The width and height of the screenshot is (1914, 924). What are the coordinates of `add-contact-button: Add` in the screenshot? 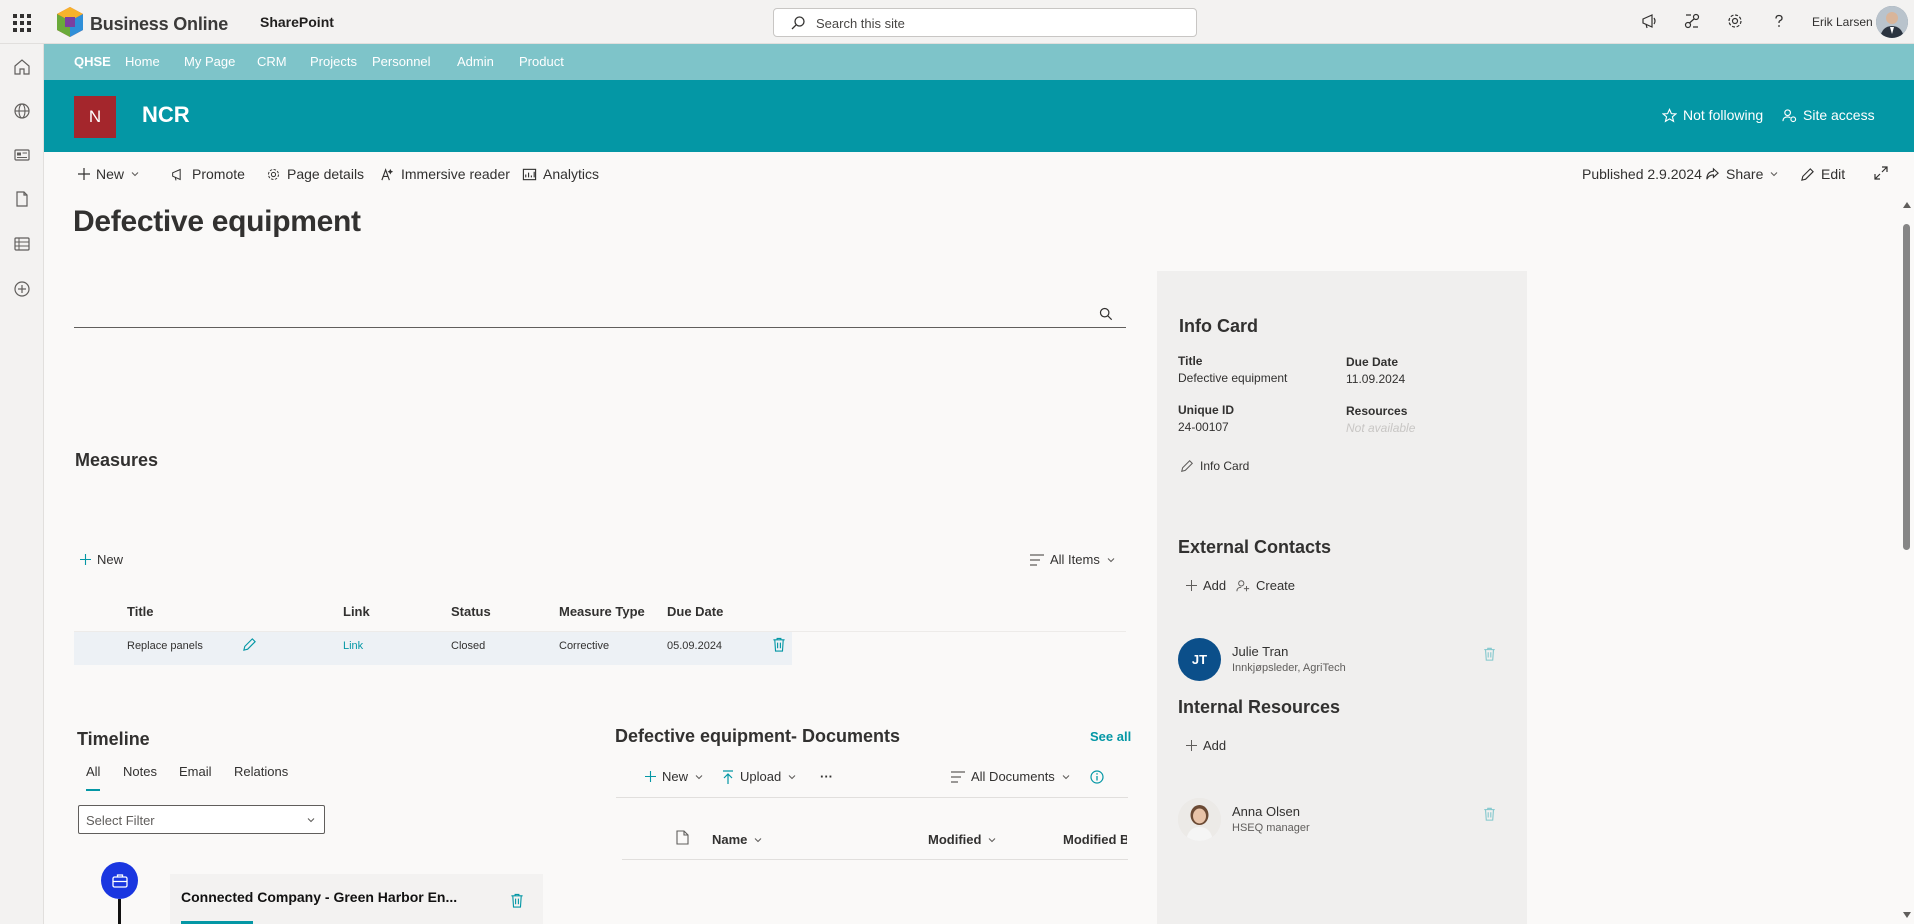 It's located at (1206, 585).